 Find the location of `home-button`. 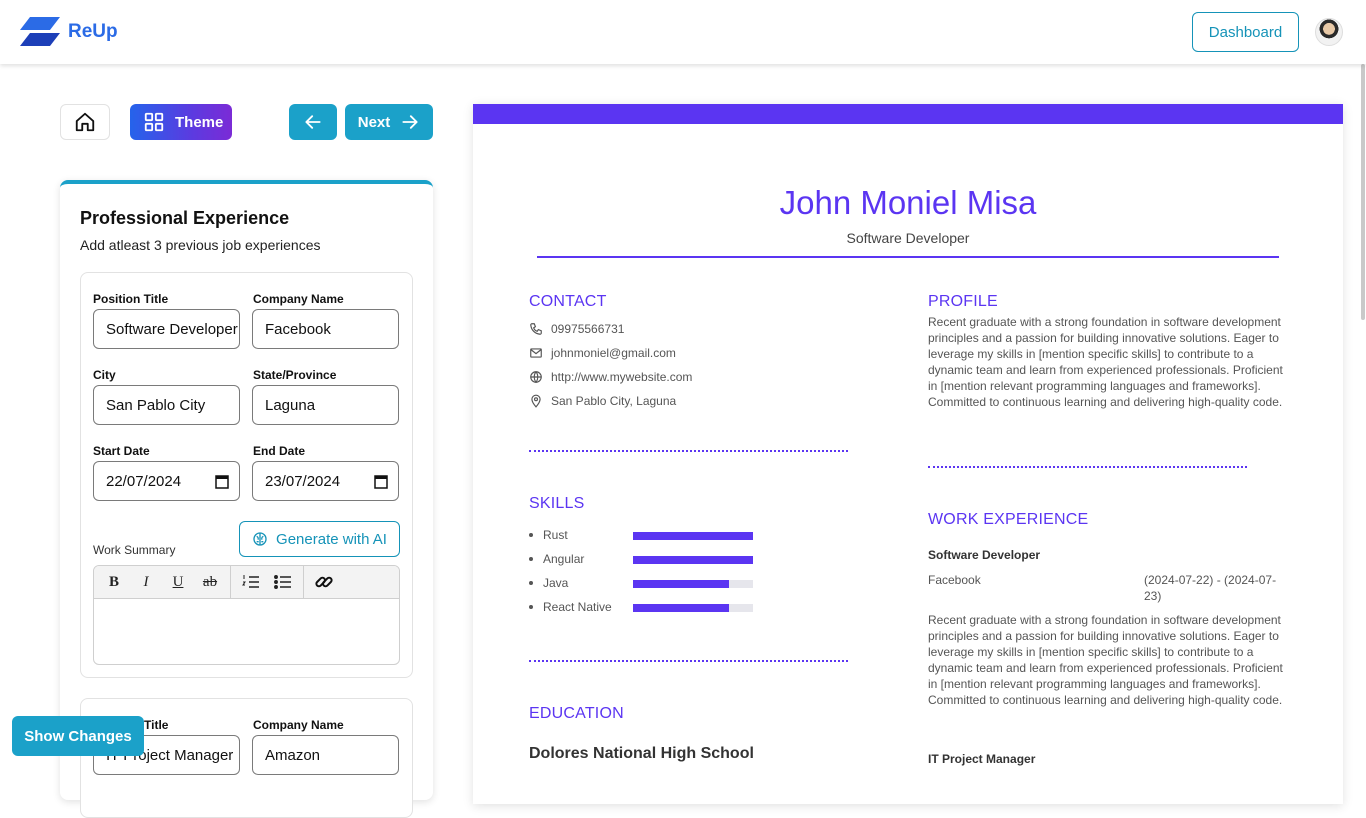

home-button is located at coordinates (85, 122).